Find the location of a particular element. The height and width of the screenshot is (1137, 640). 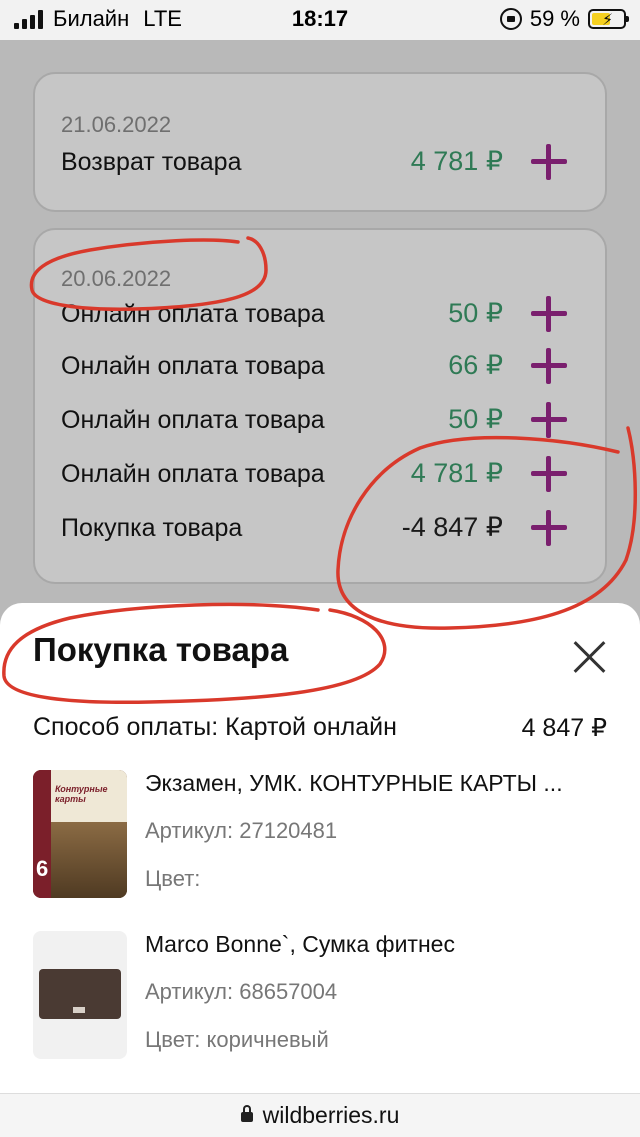

book-cover-thumbnail: Контурные карты 6 is located at coordinates (80, 834).